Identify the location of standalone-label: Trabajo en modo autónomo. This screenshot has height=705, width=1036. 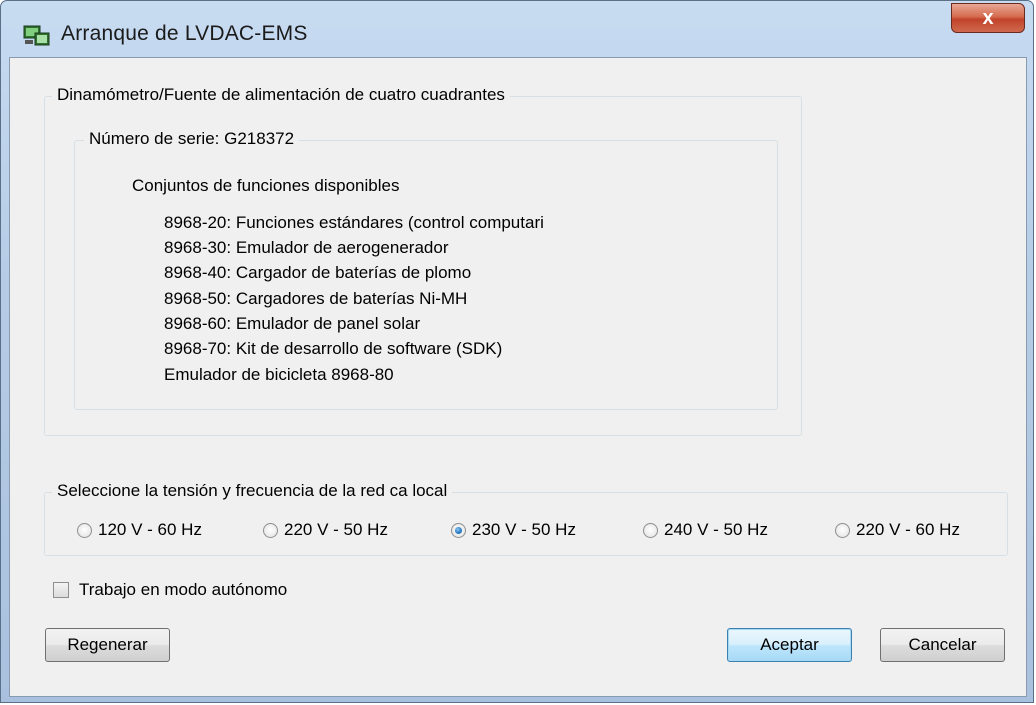
(183, 590).